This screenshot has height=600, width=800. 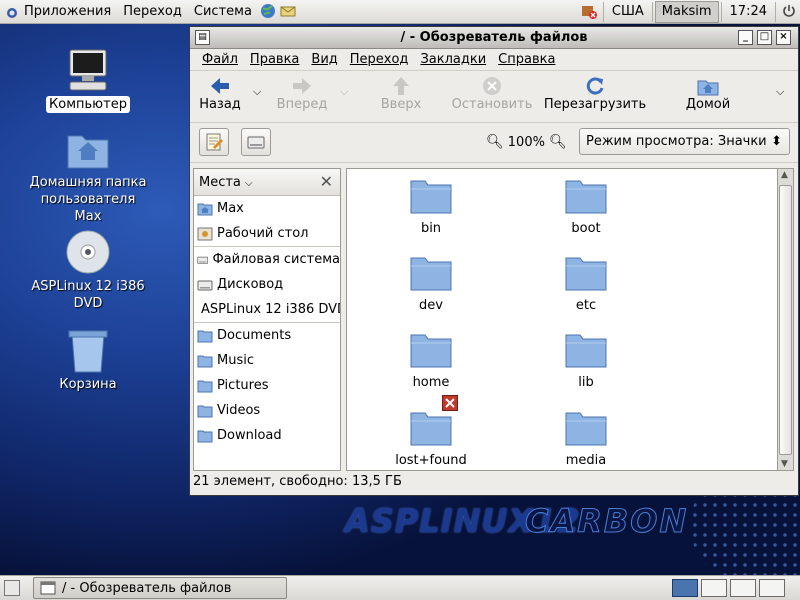 I want to click on sidebar-item-pictures: Pictures, so click(x=267, y=385).